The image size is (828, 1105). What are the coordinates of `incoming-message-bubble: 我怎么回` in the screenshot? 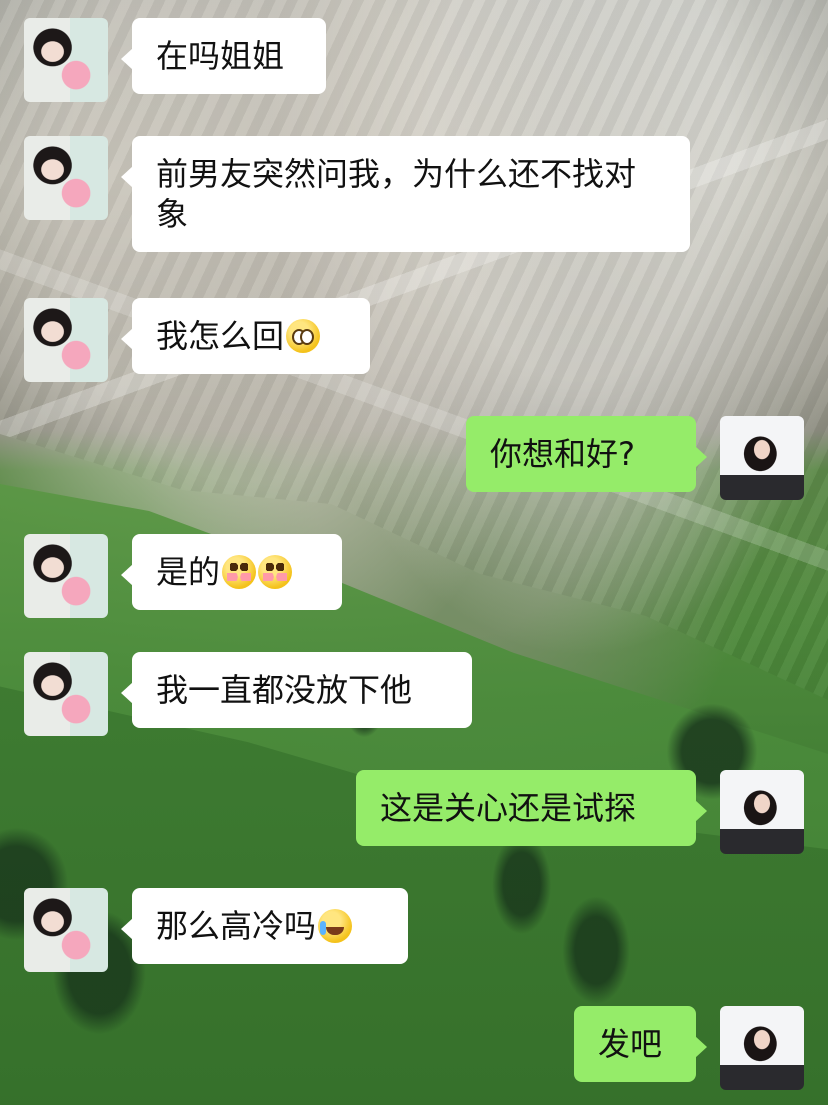 It's located at (245, 336).